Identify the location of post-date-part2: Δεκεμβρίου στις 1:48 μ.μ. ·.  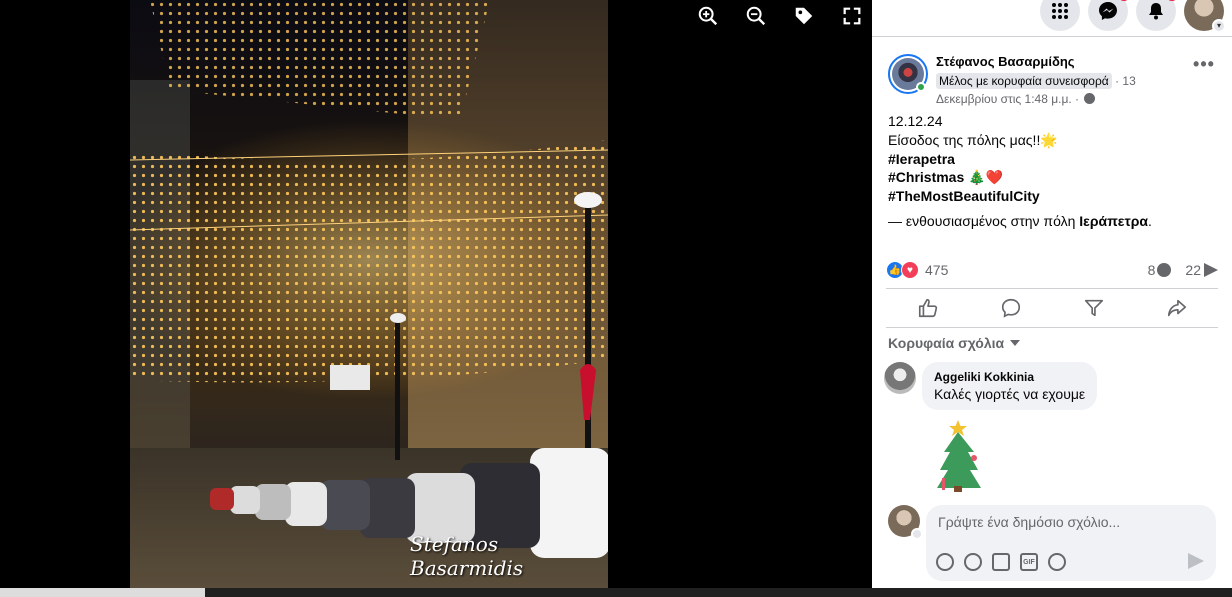
(1009, 99).